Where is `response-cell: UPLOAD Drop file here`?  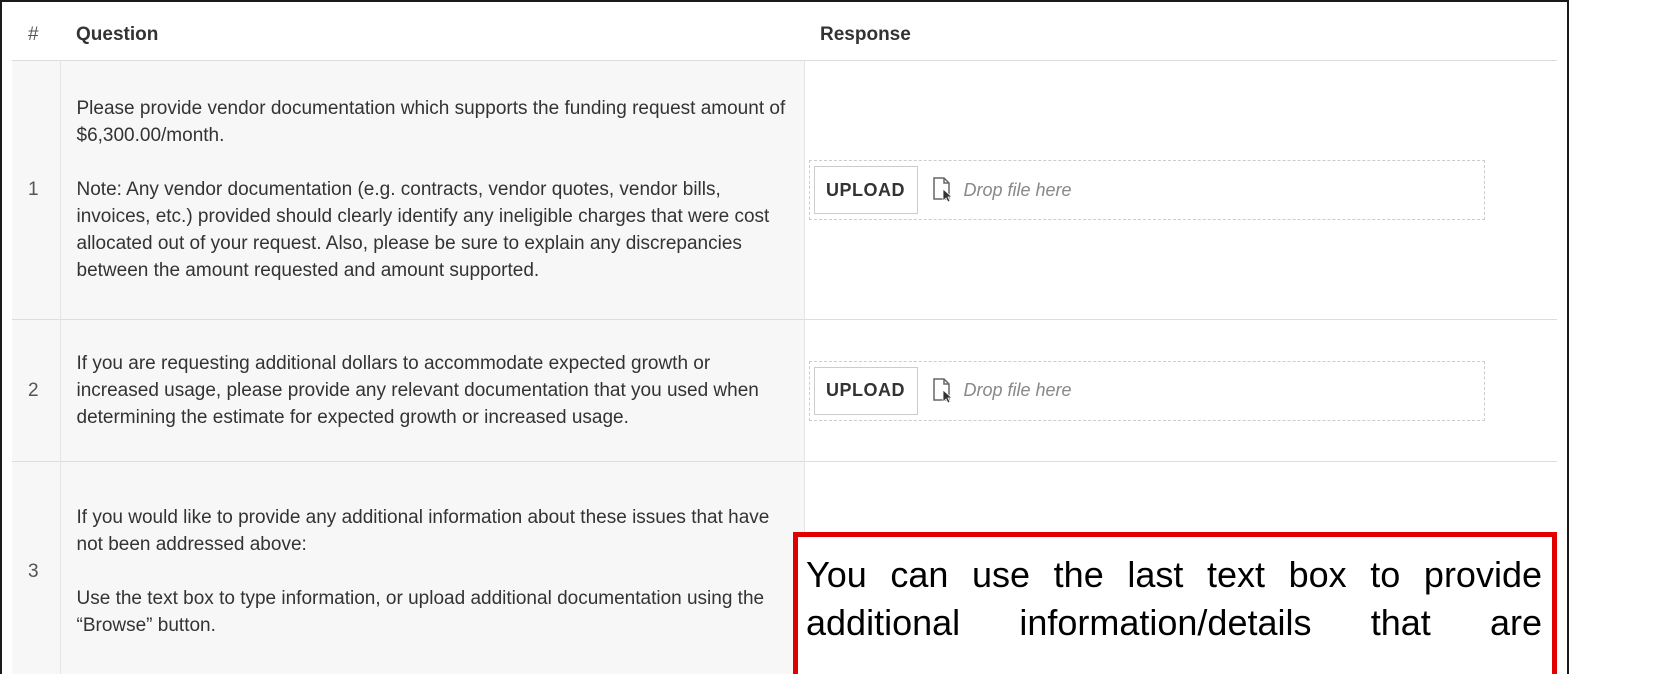 response-cell: UPLOAD Drop file here is located at coordinates (1180, 390).